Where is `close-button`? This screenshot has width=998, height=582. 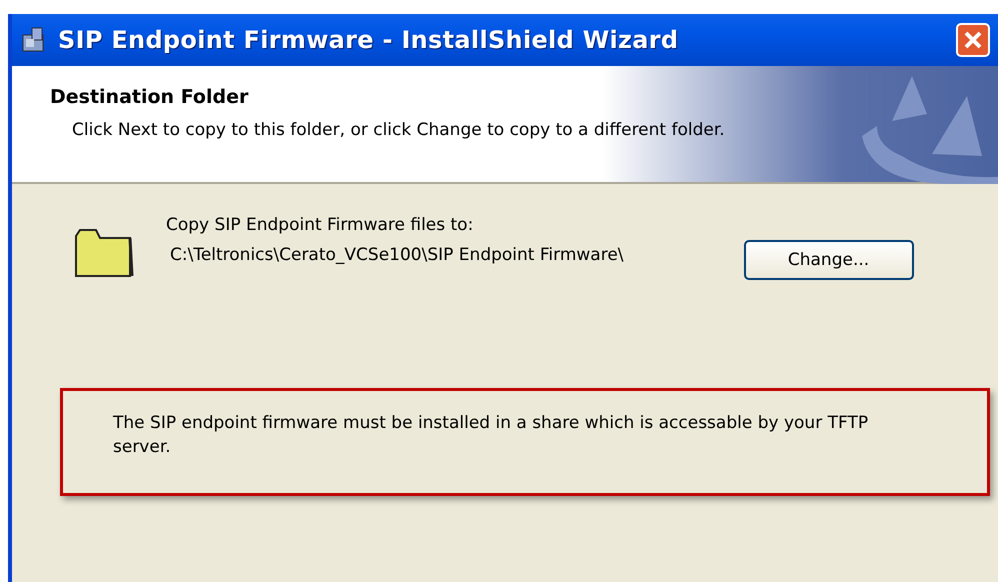
close-button is located at coordinates (973, 40).